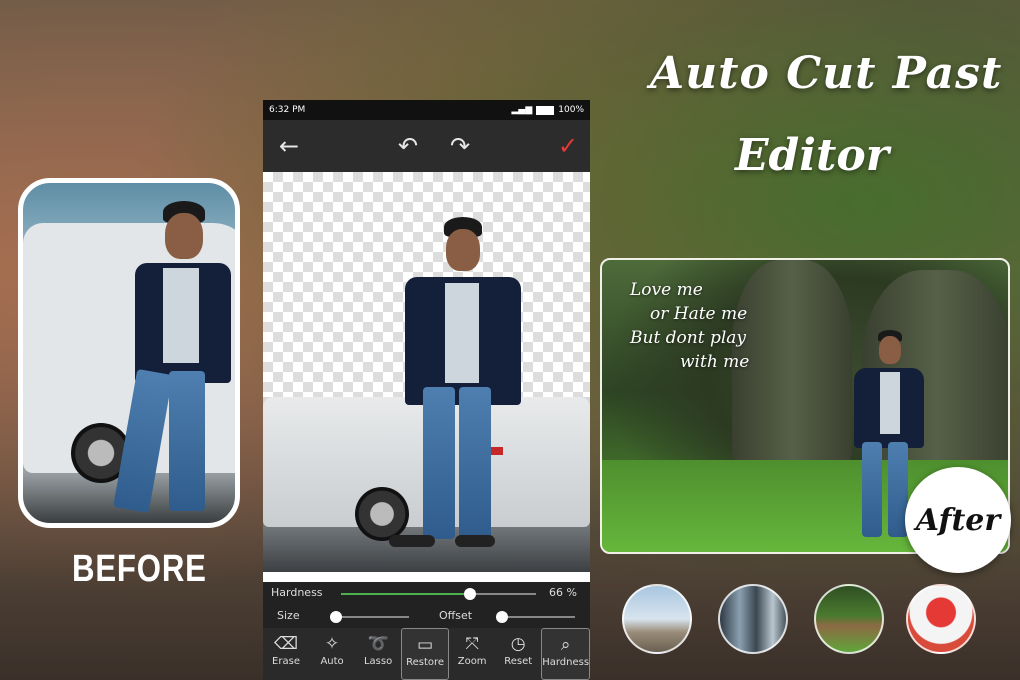  What do you see at coordinates (571, 110) in the screenshot?
I see `battery-percent: 100%` at bounding box center [571, 110].